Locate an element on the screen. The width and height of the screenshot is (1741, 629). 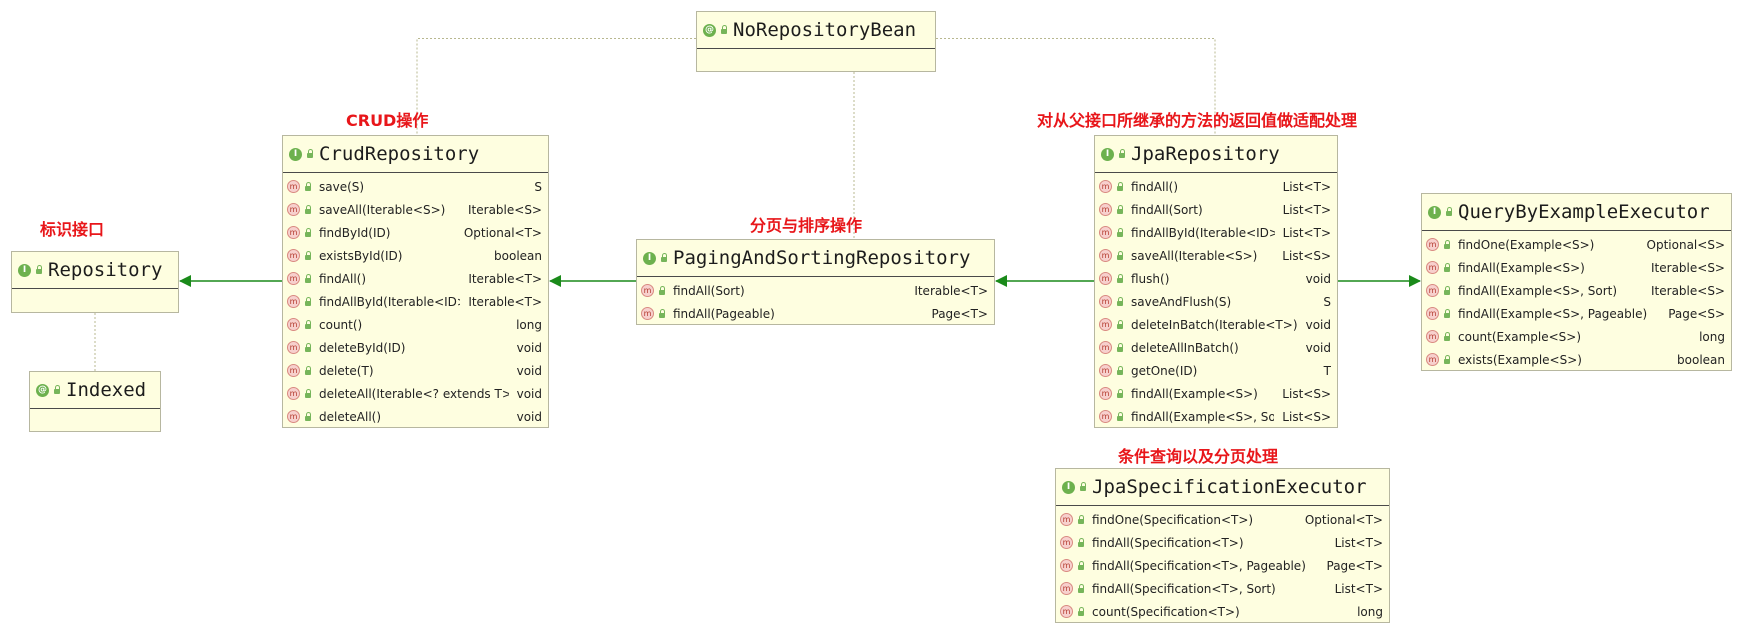
method-row-deleteall: m deleteAll() void is located at coordinates (415, 416).